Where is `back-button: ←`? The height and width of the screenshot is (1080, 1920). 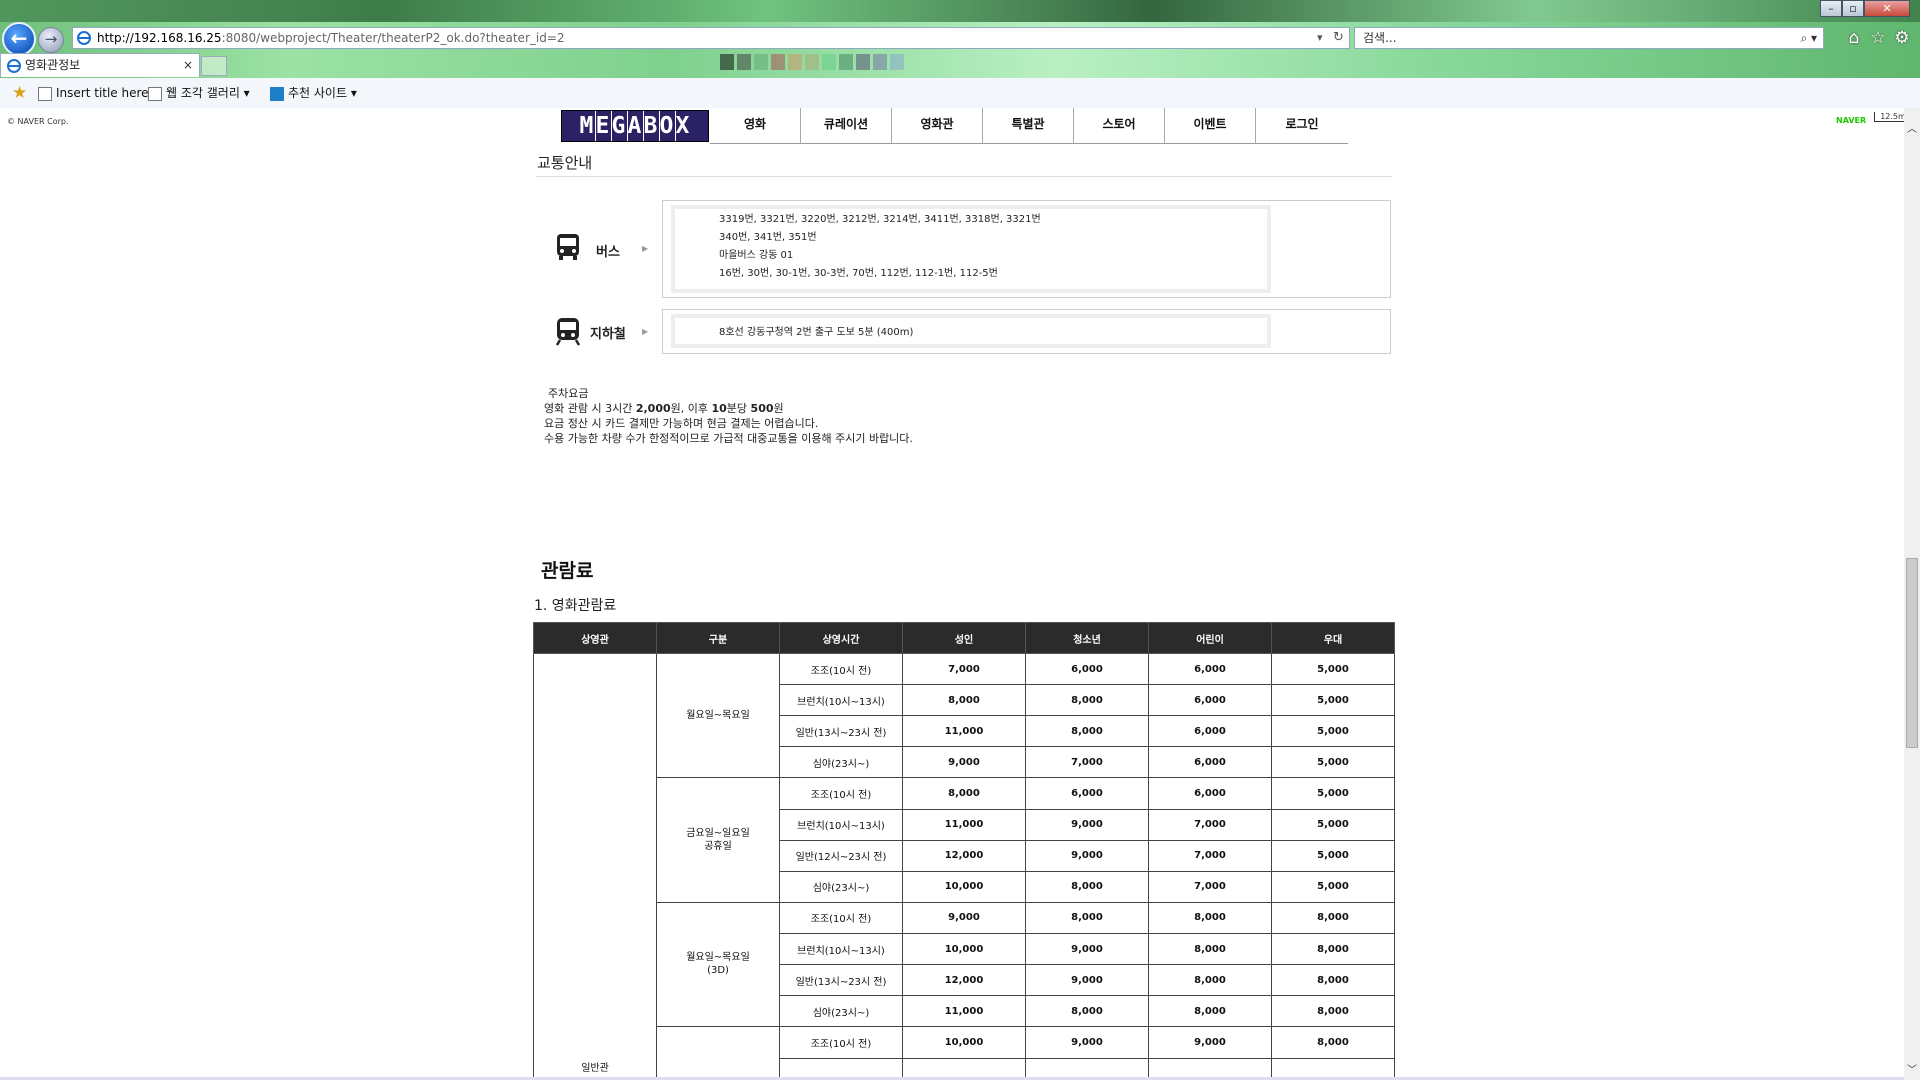
back-button: ← is located at coordinates (19, 39).